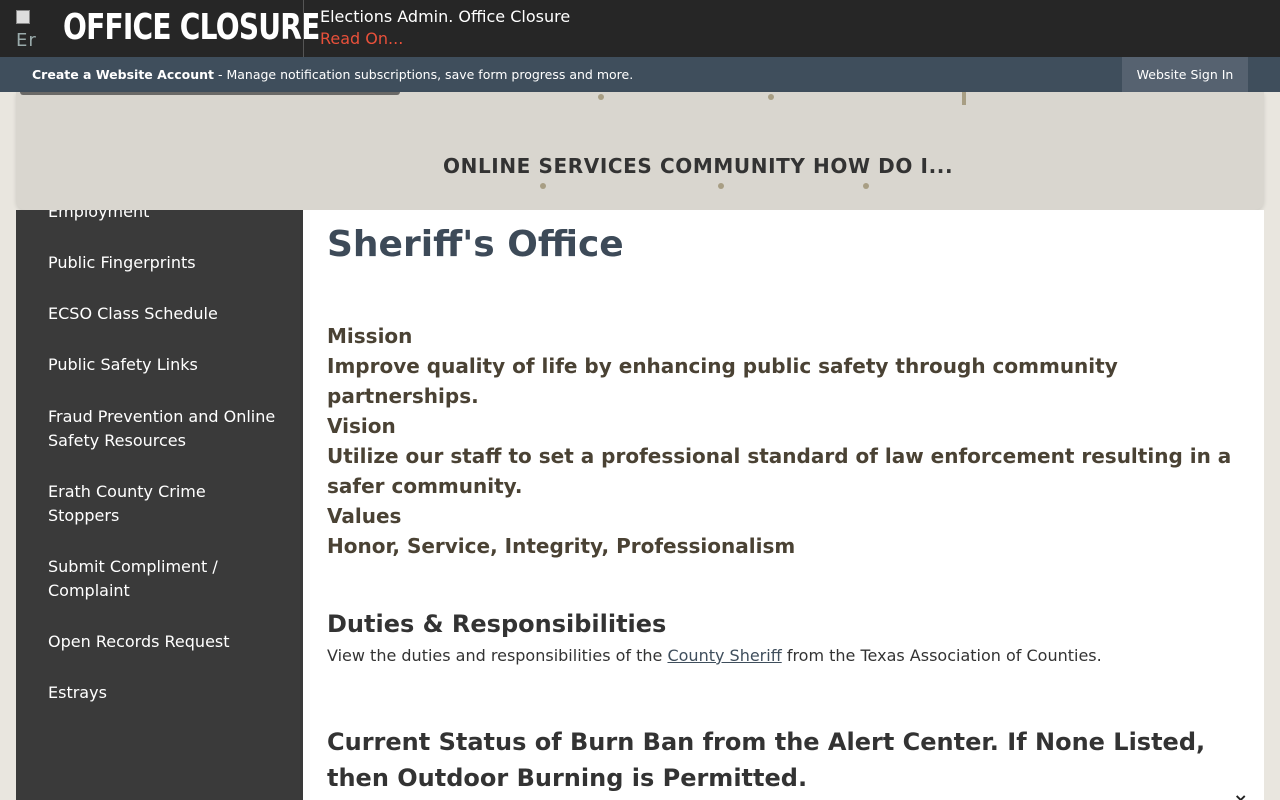 This screenshot has width=1280, height=800. What do you see at coordinates (163, 314) in the screenshot?
I see `sidebar-item-ecso-class-schedule: ECSO Class Schedule` at bounding box center [163, 314].